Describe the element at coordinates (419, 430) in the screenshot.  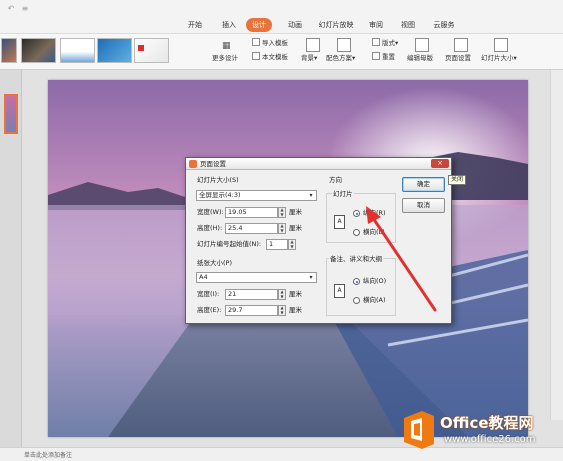
I see `office-logo-icon` at that location.